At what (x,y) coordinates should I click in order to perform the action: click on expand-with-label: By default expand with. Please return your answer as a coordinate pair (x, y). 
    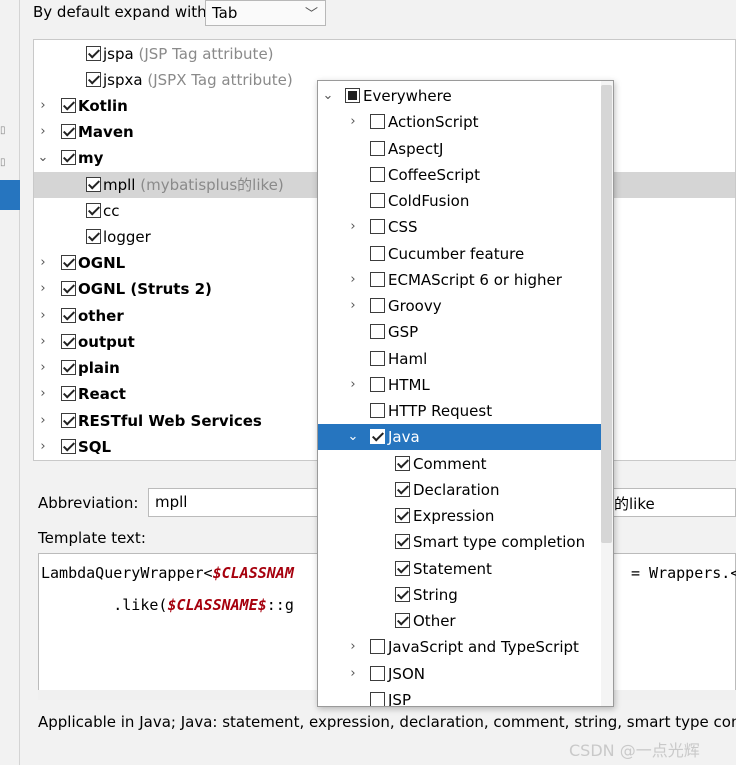
    Looking at the image, I should click on (120, 12).